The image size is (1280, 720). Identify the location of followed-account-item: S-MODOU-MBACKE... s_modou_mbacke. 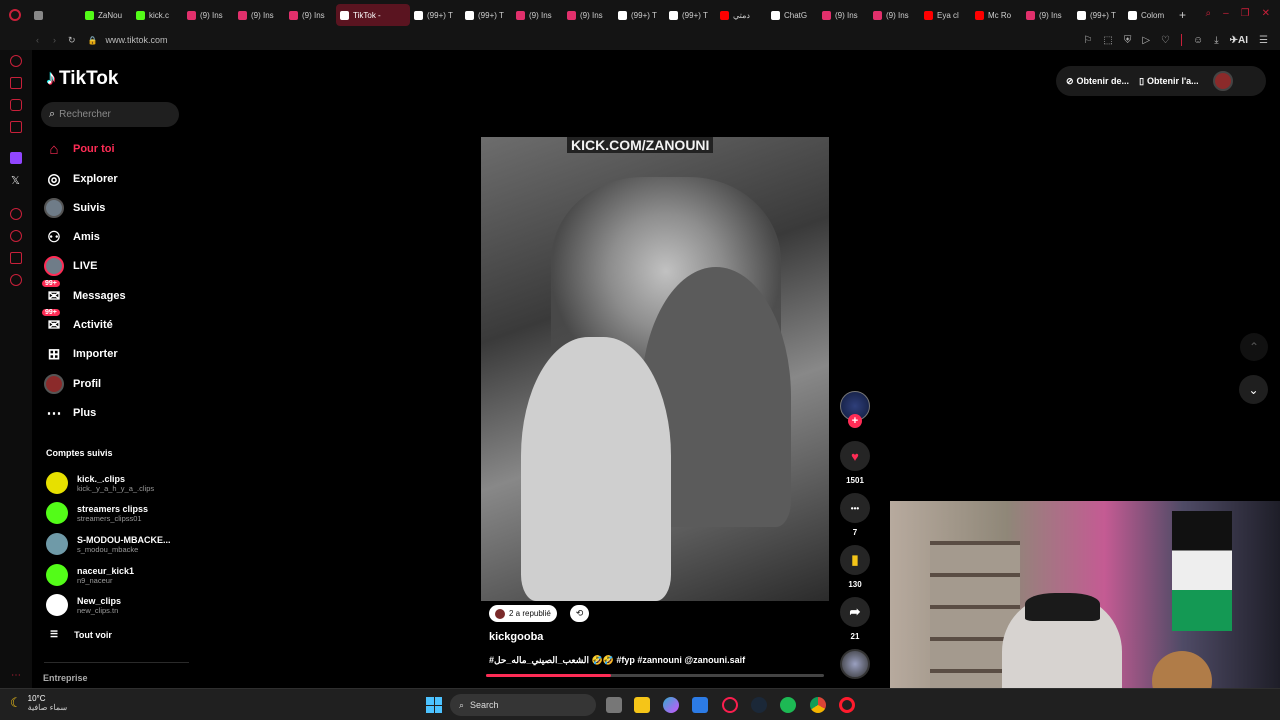
(108, 544).